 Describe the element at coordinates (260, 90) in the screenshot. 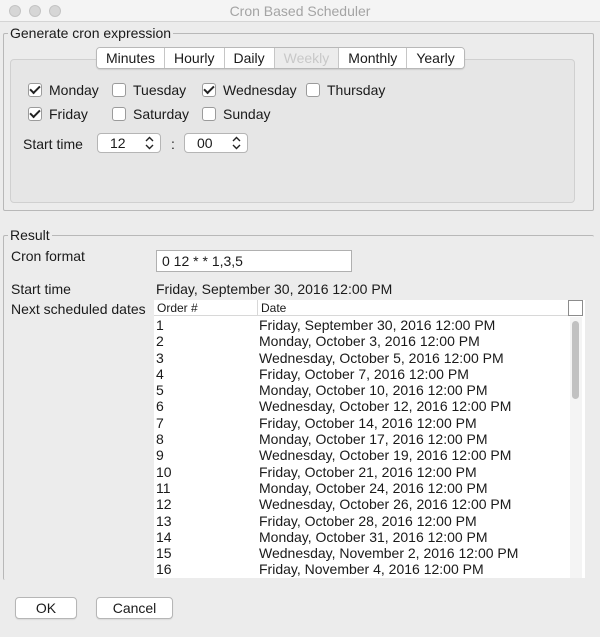

I see `checkbox-wednesday-label: Wednesday` at that location.